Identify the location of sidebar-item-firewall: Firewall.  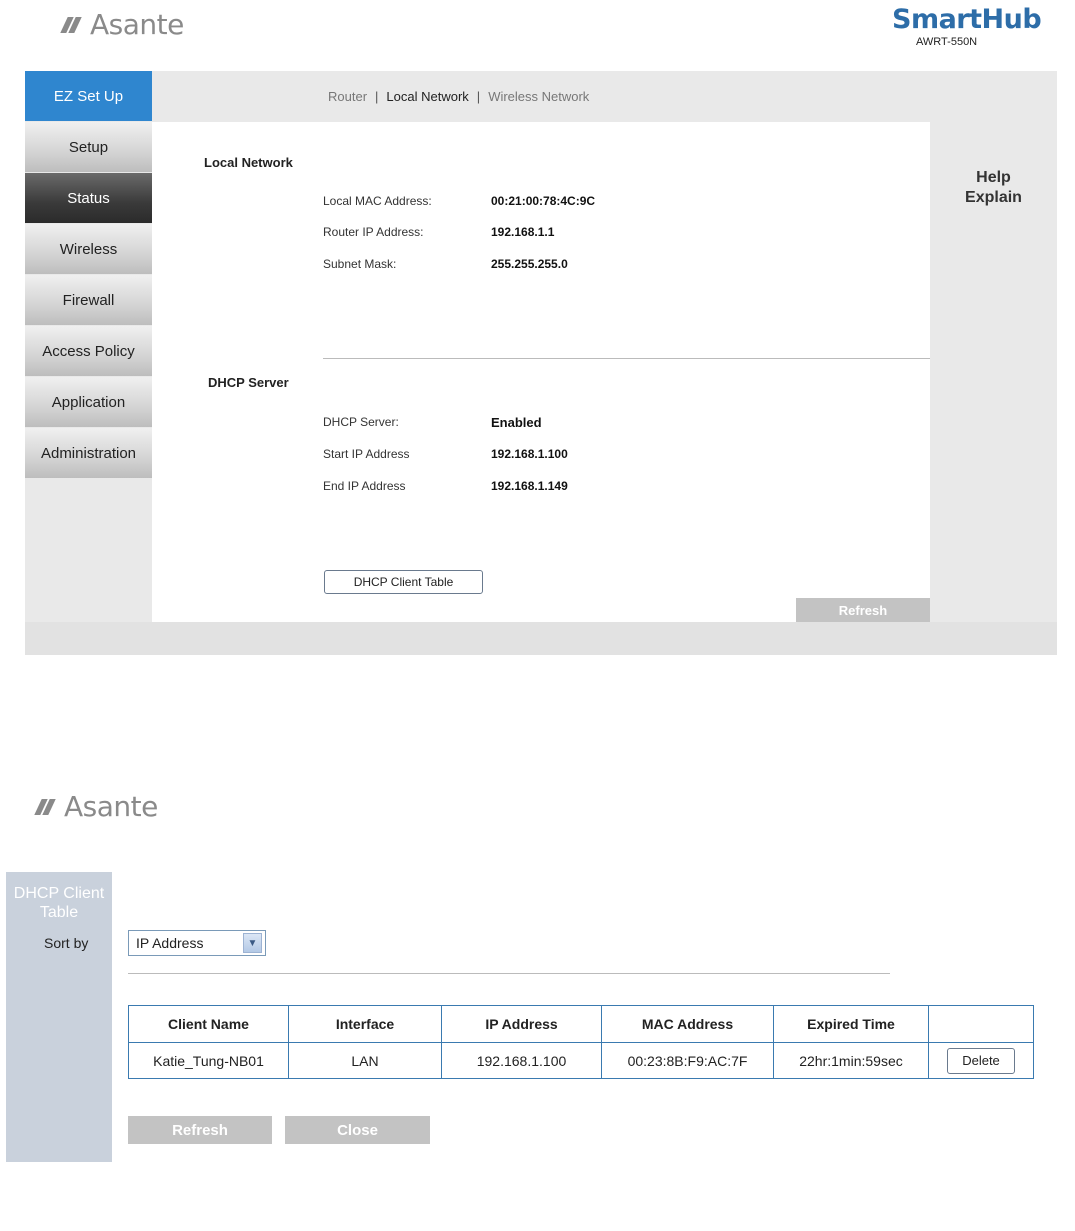
(88, 300).